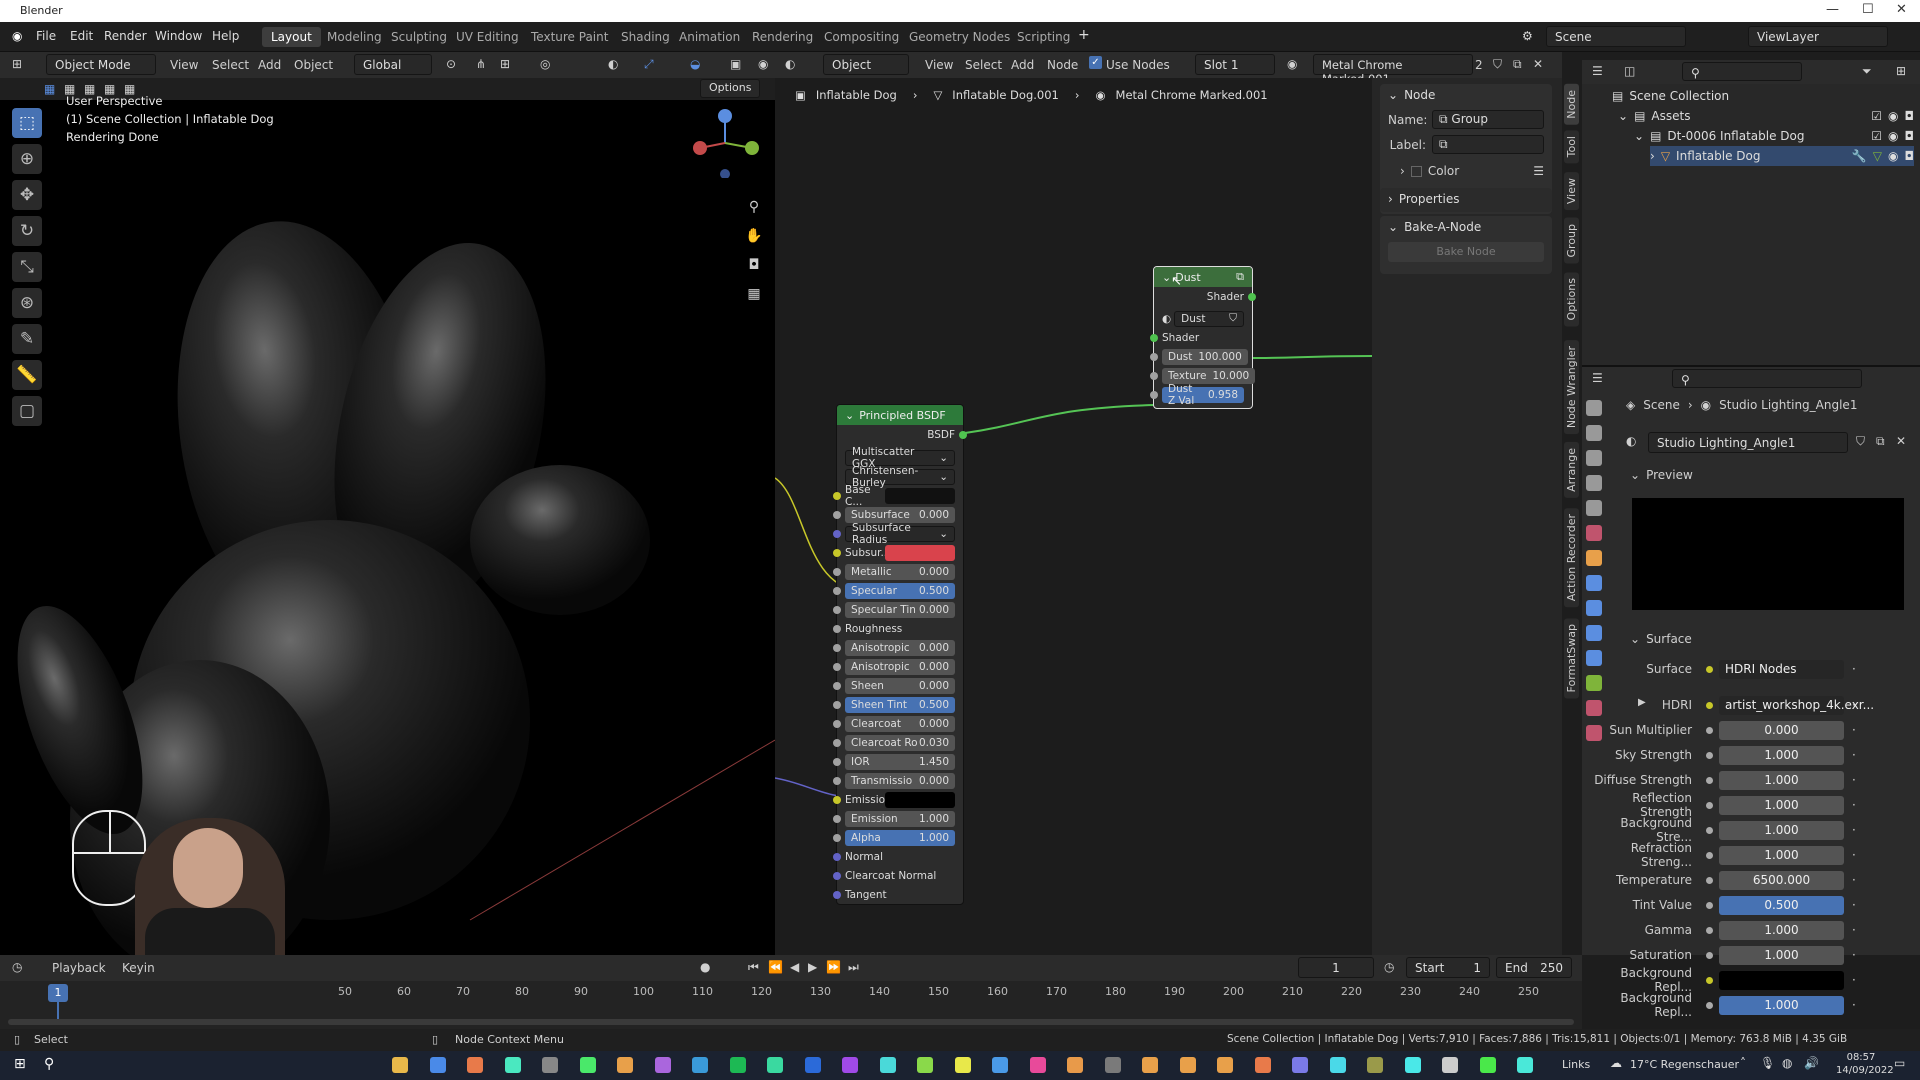  Describe the element at coordinates (900, 742) in the screenshot. I see `input-field: Clearcoat Ro 0.030` at that location.